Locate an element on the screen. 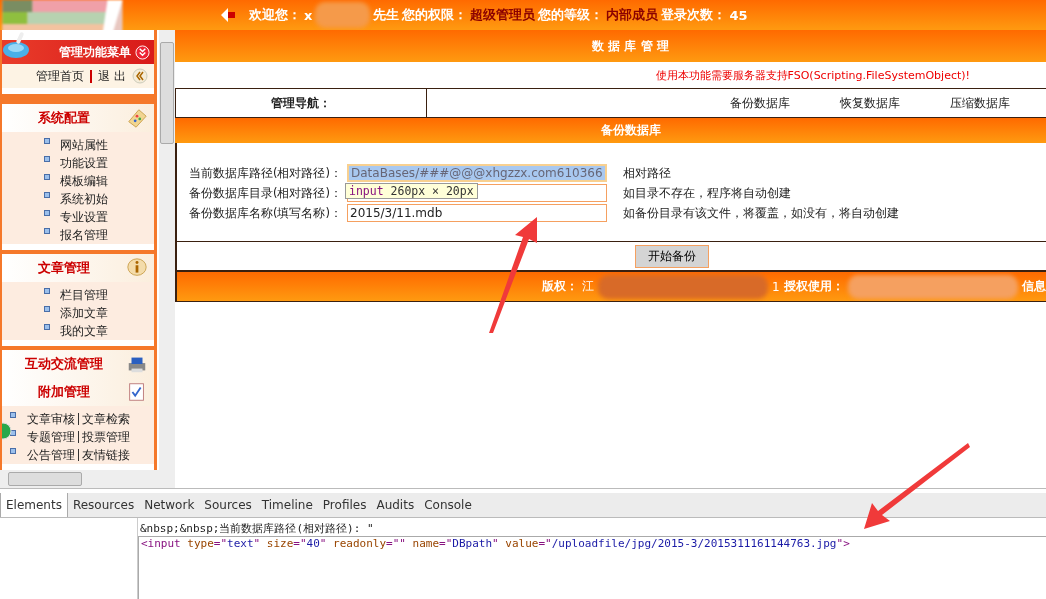 This screenshot has height=599, width=1046. login-count: 45 is located at coordinates (738, 15).